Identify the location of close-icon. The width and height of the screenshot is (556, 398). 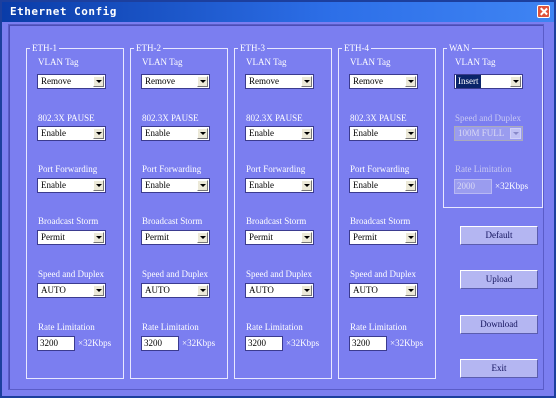
(543, 11).